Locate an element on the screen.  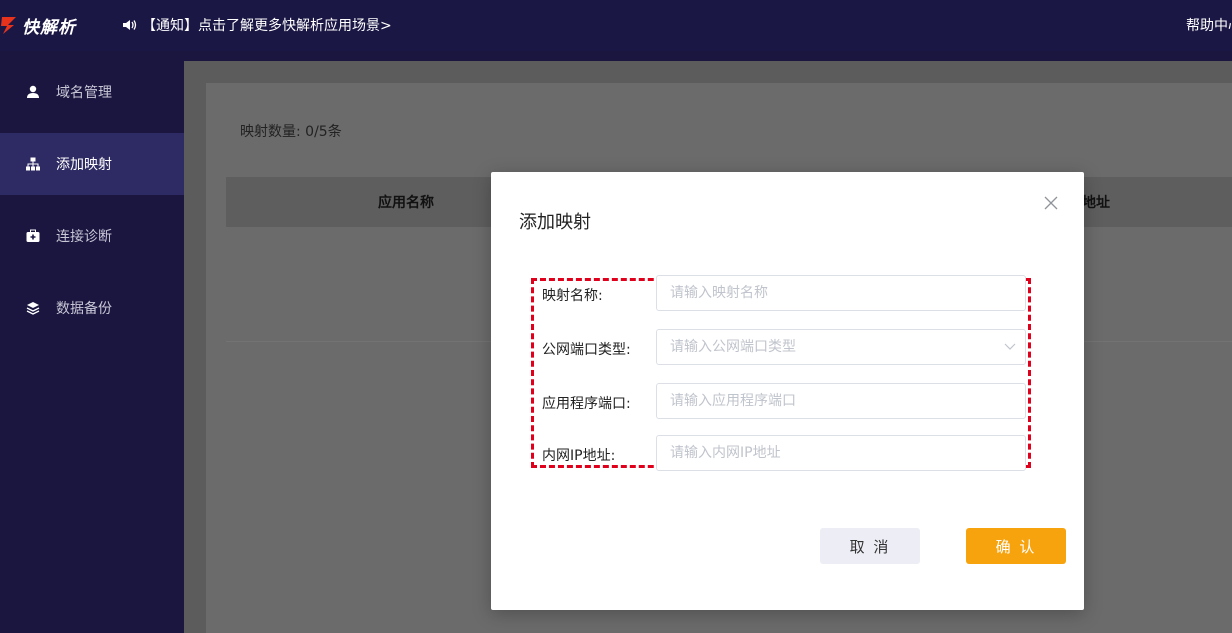
sidebar-item-domain: 域名管理 is located at coordinates (92, 92).